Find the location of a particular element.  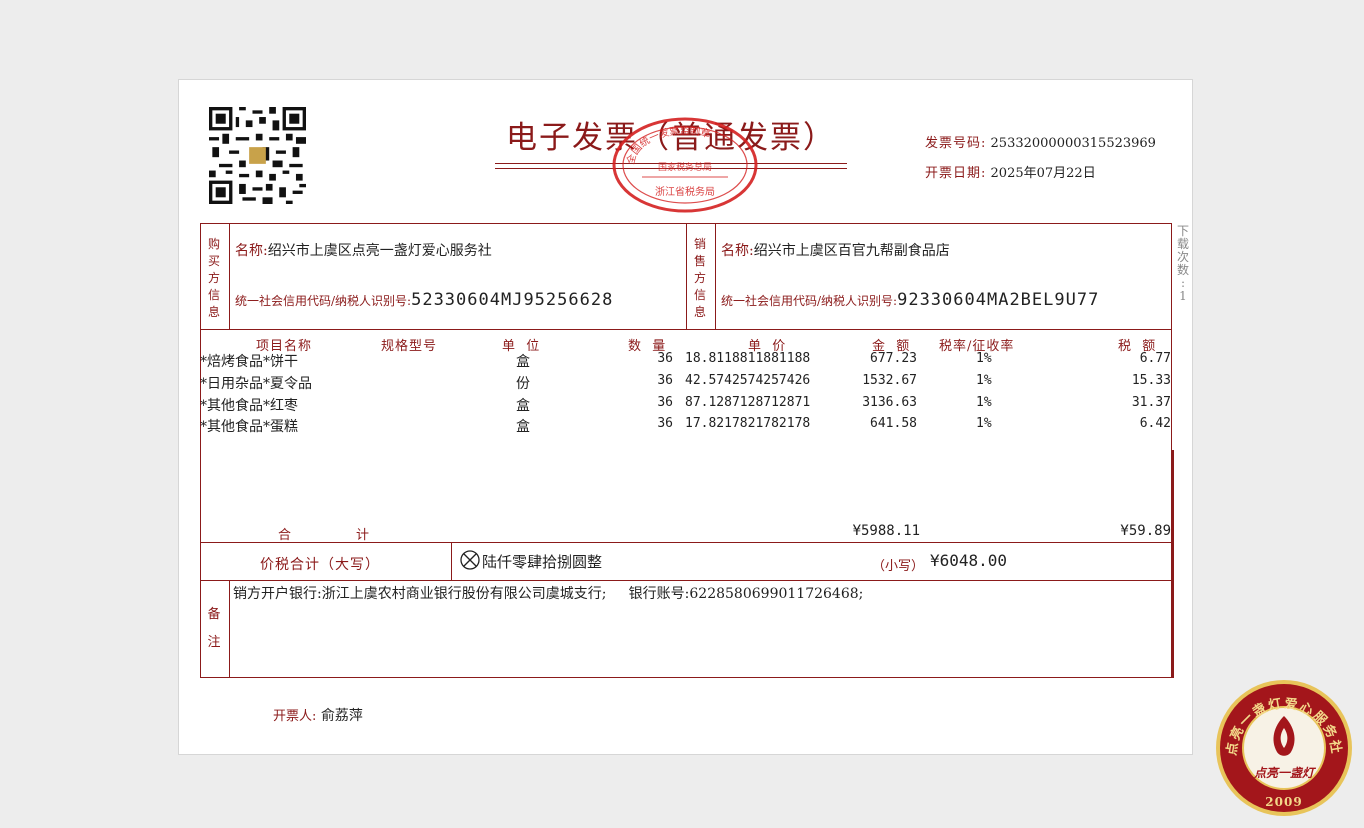

seller-tax-id-value: 92330604MA2BEL9U77 is located at coordinates (998, 300).